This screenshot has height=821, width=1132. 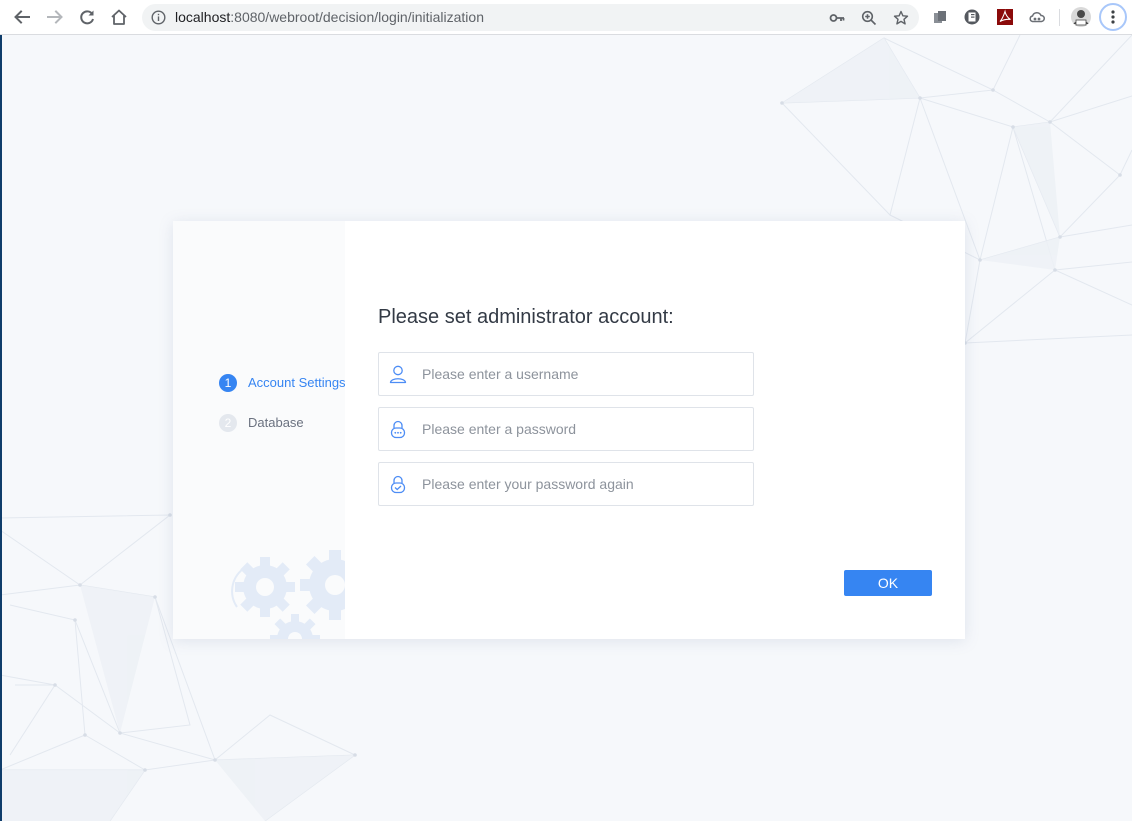 What do you see at coordinates (837, 18) in the screenshot?
I see `key-icon` at bounding box center [837, 18].